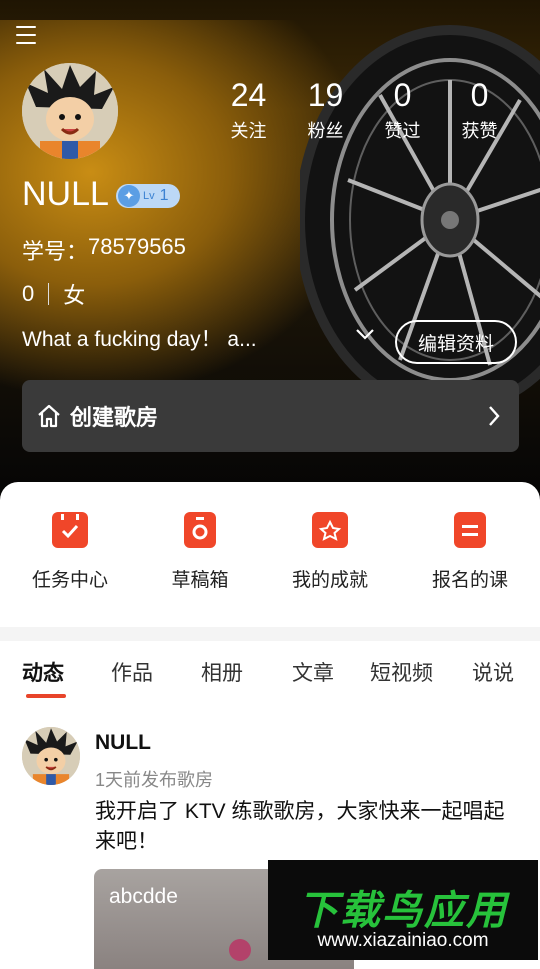  Describe the element at coordinates (69, 580) in the screenshot. I see `shortcut-label: 任务中心` at that location.